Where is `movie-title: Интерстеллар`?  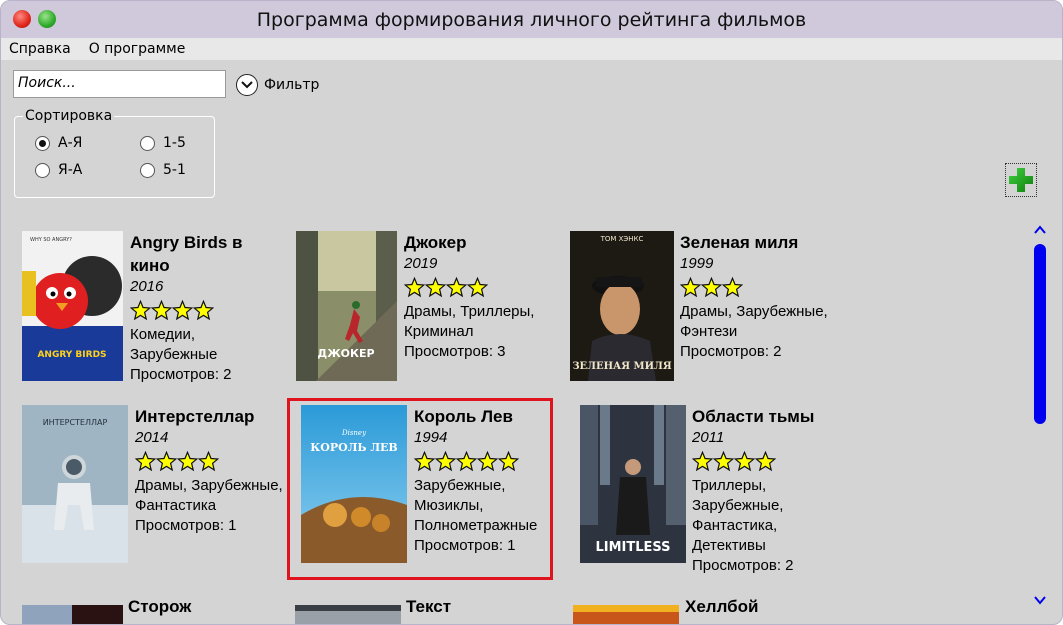 movie-title: Интерстеллар is located at coordinates (195, 416).